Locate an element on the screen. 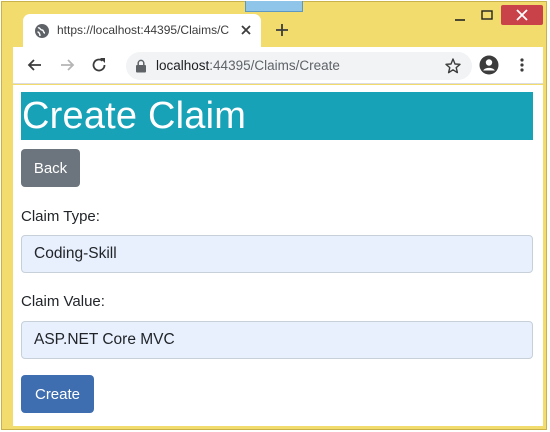 The width and height of the screenshot is (550, 432). url-host: localhost is located at coordinates (183, 65).